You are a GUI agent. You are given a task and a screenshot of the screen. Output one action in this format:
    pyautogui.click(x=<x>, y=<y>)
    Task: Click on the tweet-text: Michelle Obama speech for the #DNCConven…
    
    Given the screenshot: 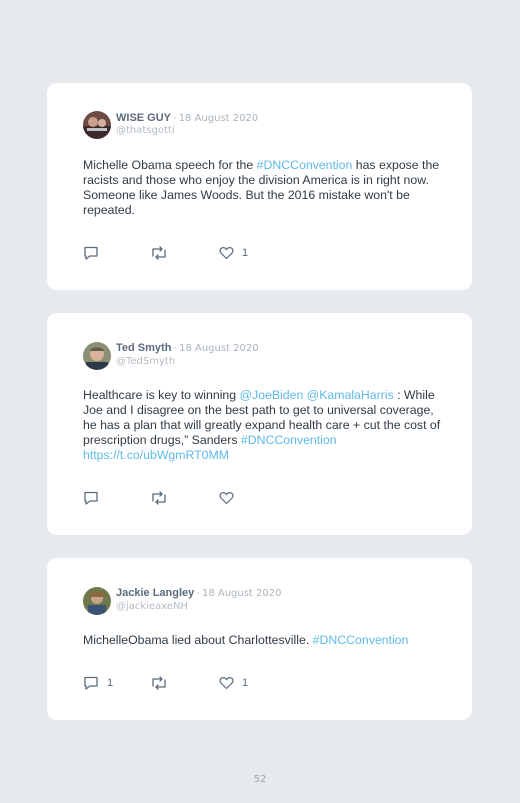 What is the action you would take?
    pyautogui.click(x=263, y=188)
    